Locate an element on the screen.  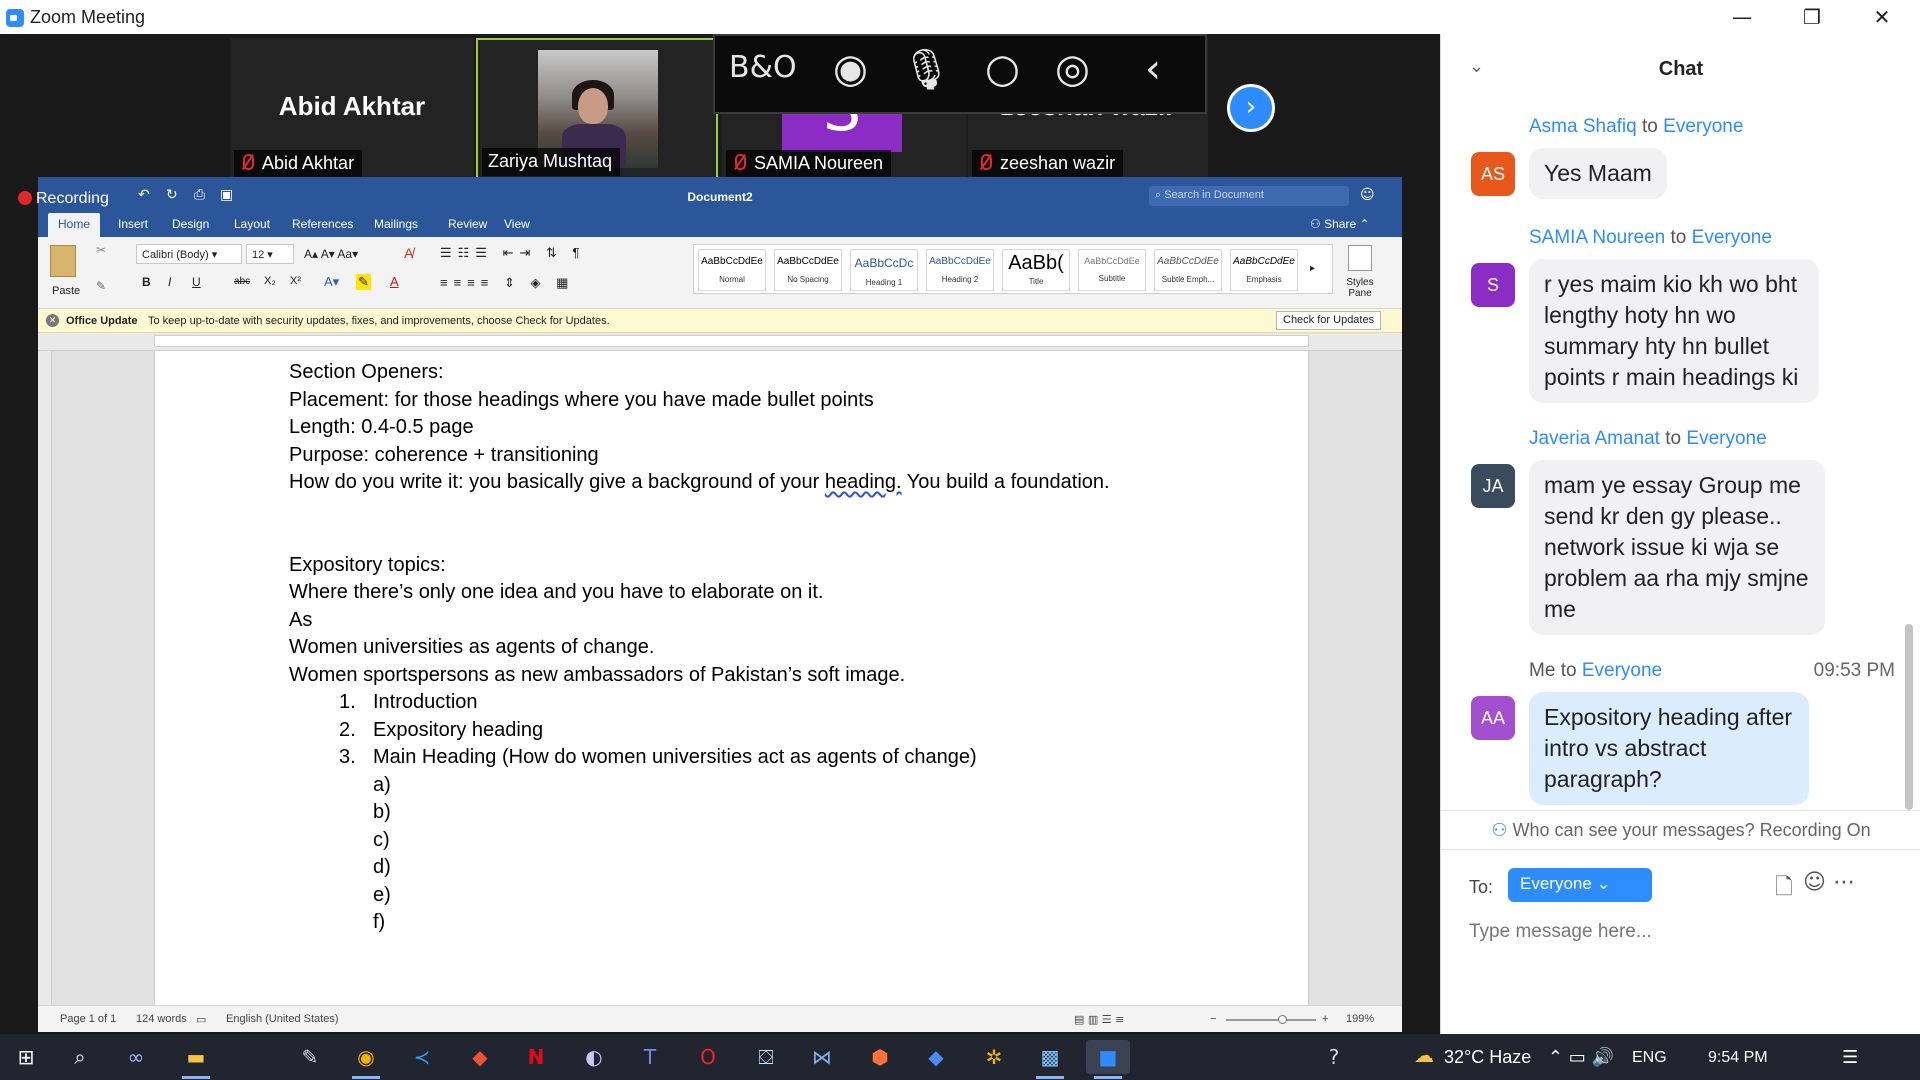
circle-icon: ○ is located at coordinates (1002, 69).